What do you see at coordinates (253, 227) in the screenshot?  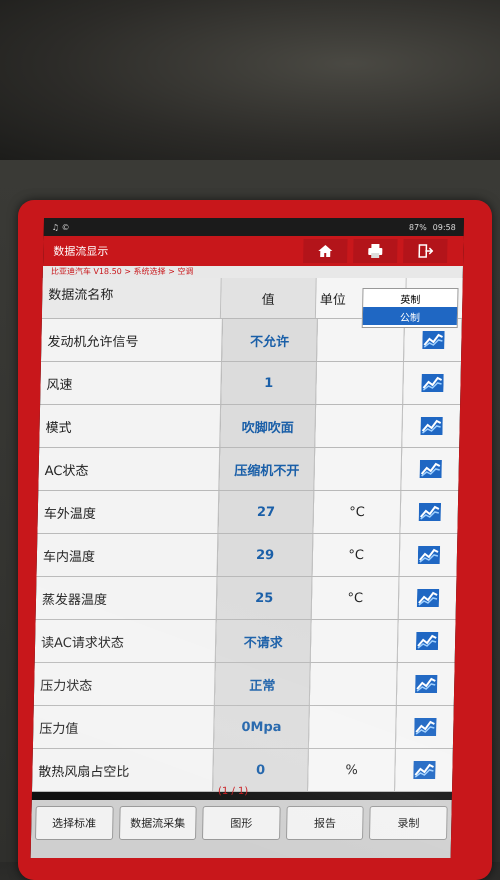 I see `status-bar: ♫ © 87% 09:58` at bounding box center [253, 227].